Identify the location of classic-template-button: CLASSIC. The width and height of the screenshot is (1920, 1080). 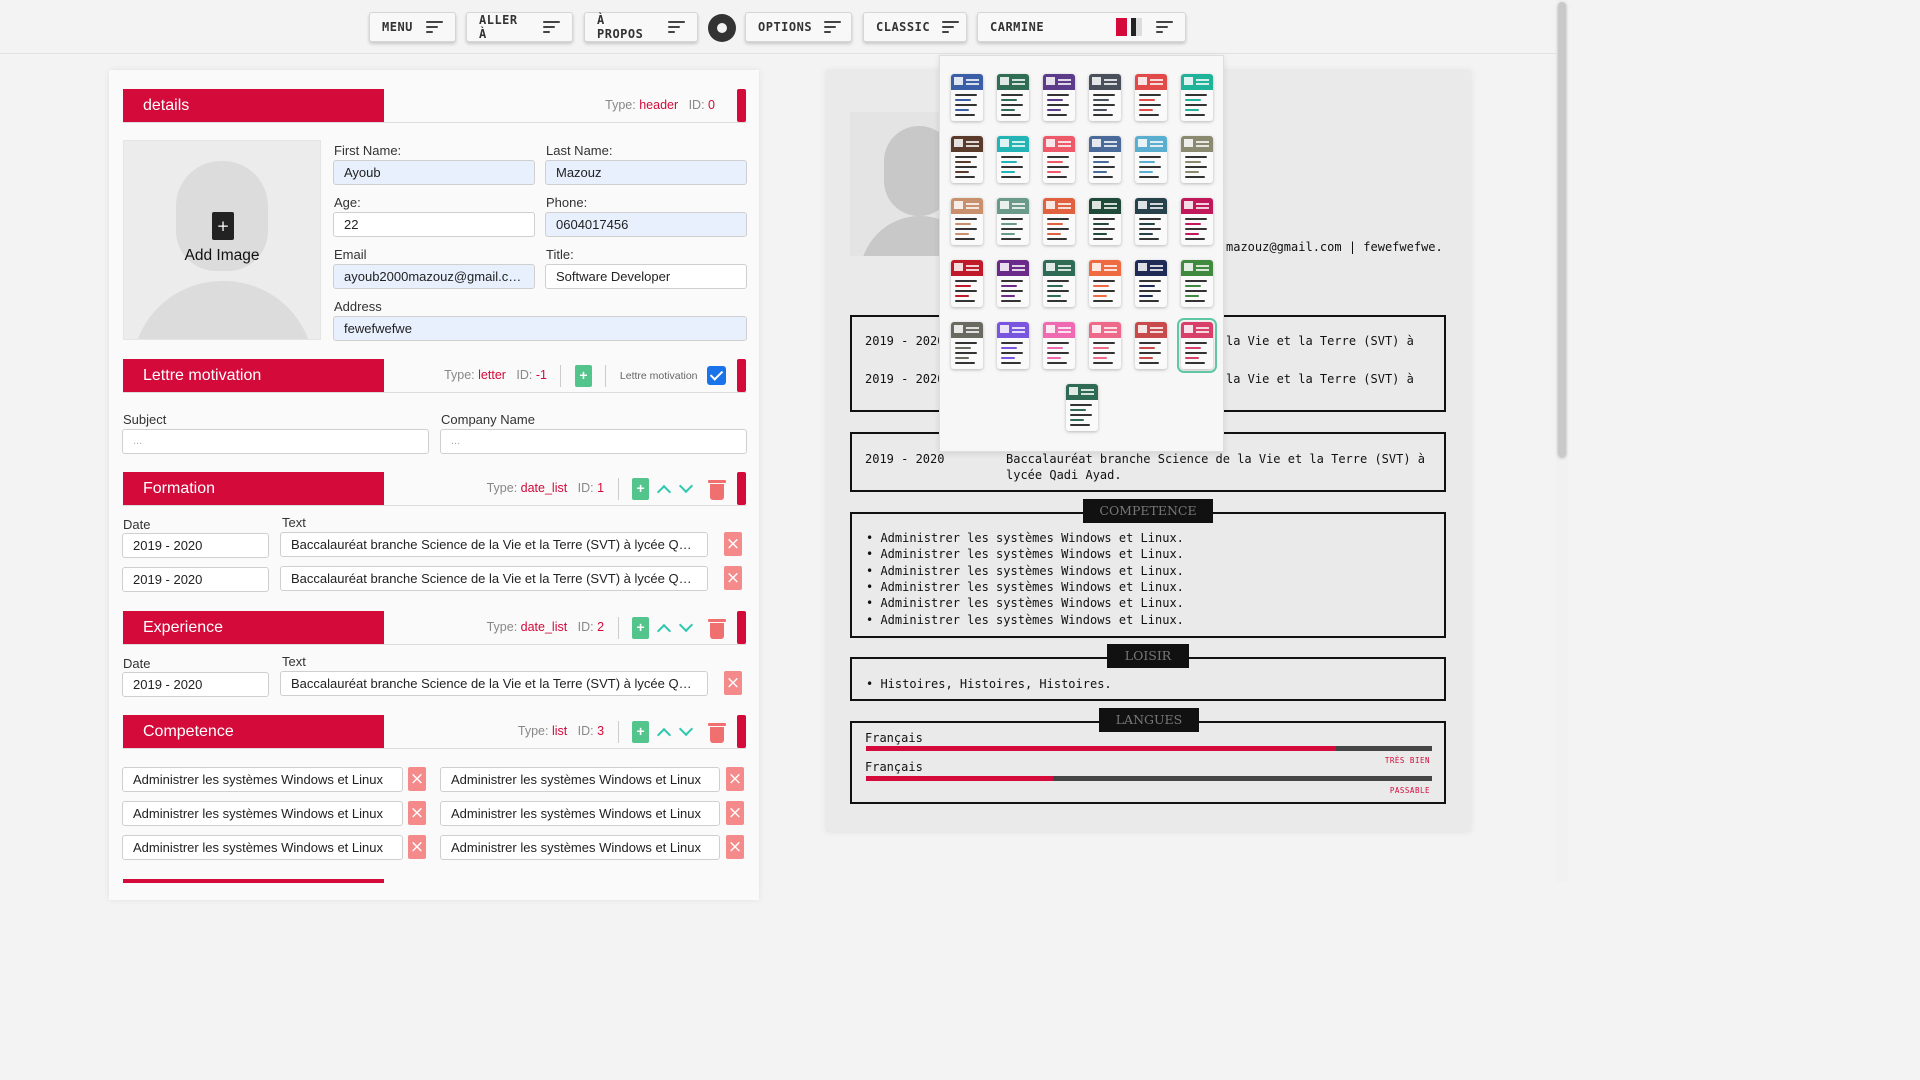
(915, 27).